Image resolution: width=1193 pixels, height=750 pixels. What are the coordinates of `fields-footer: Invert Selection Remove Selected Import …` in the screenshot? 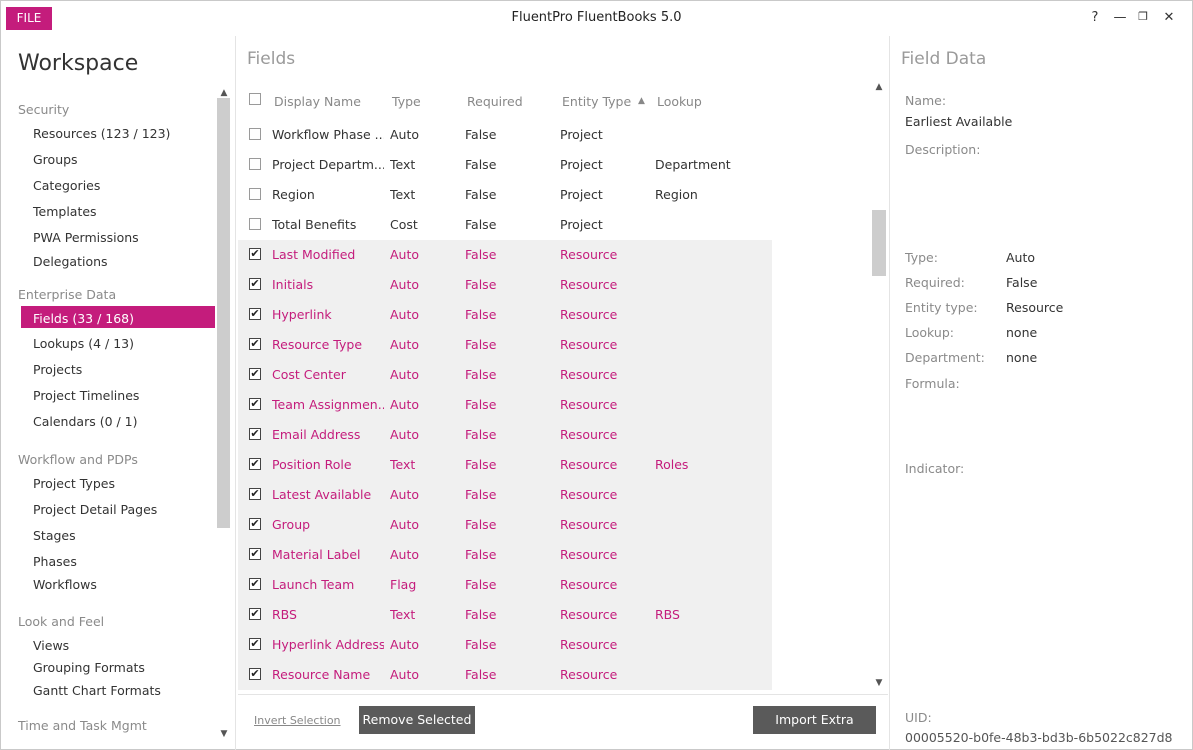 It's located at (563, 722).